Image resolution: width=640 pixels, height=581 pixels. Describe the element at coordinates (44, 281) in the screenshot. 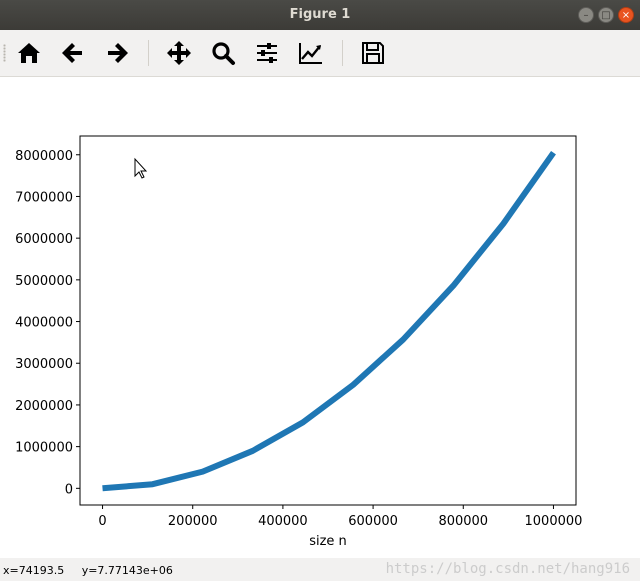

I see `y-tick-label: 5000000` at that location.